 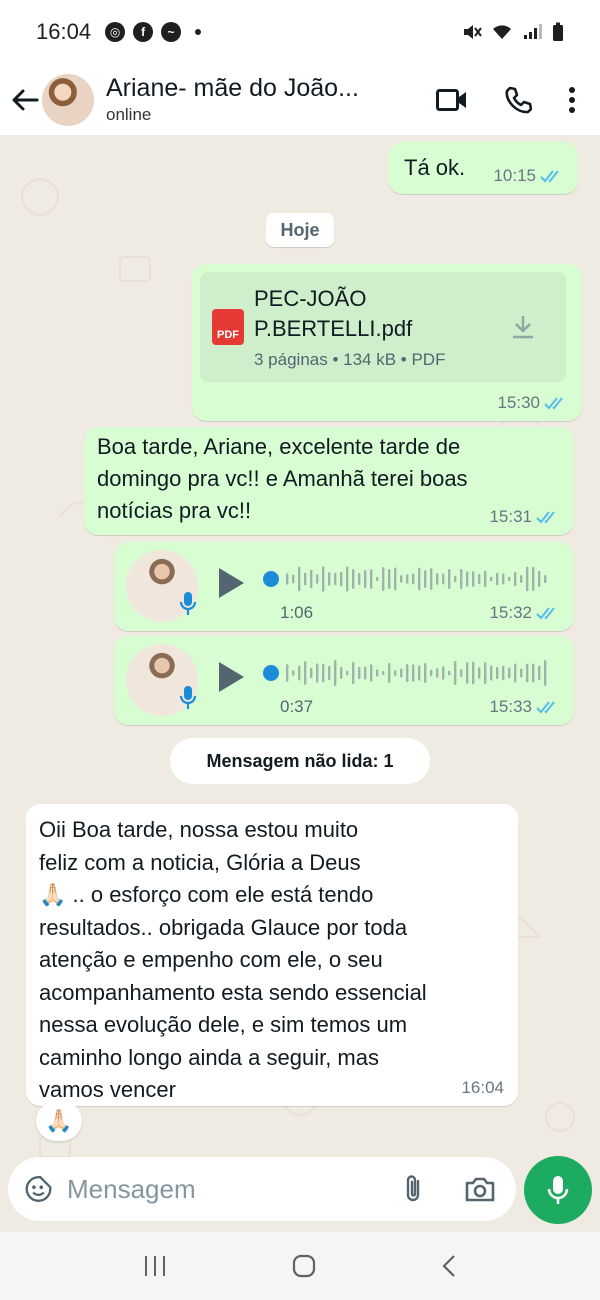 I want to click on chrome-icon: ◎, so click(x=115, y=32).